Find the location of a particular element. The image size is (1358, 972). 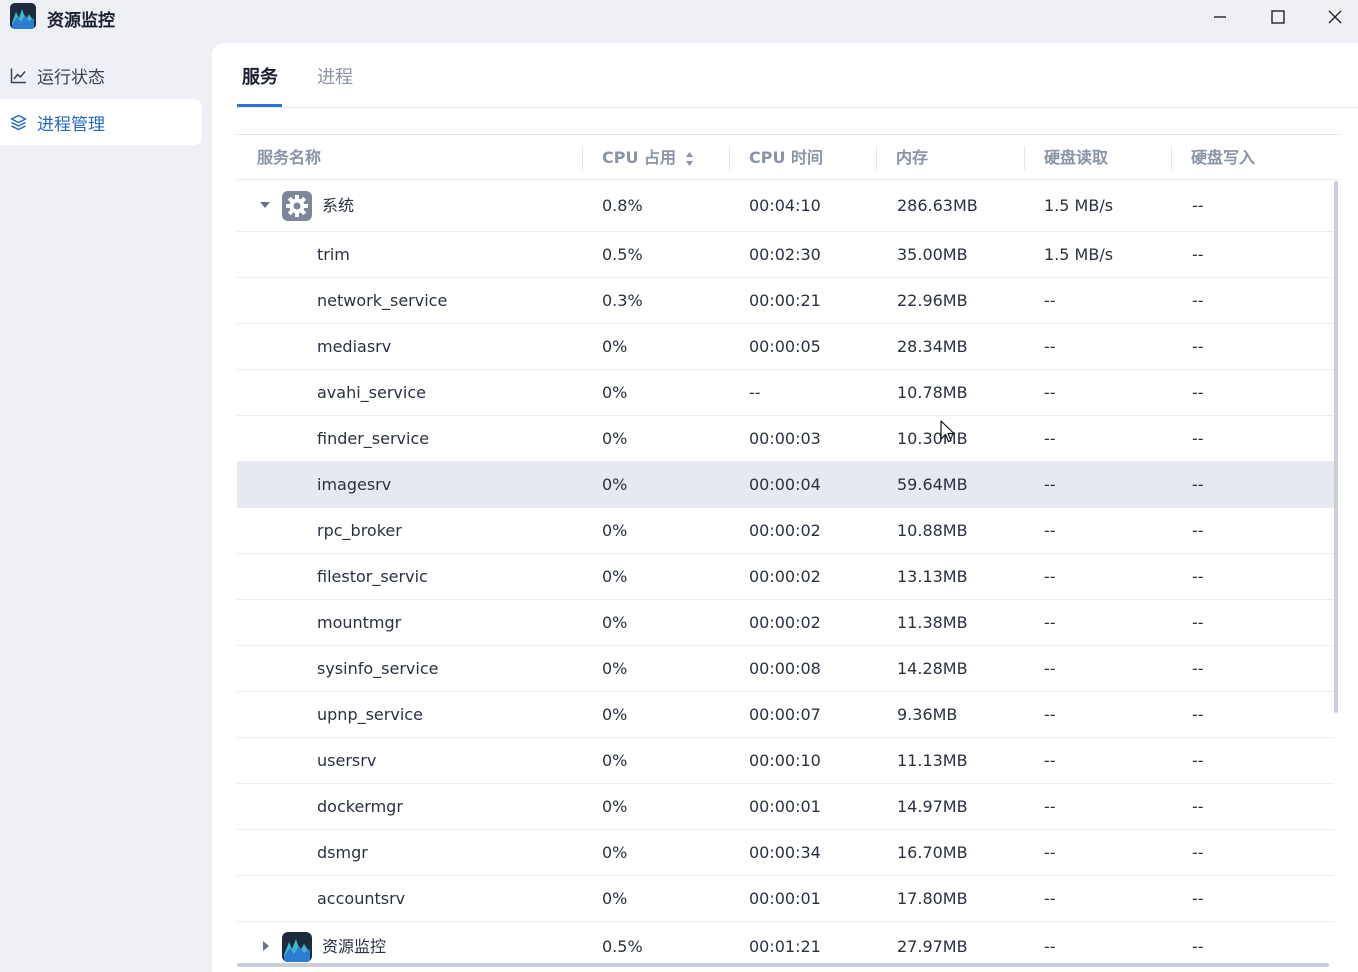

memory: 11.13MB is located at coordinates (932, 760).